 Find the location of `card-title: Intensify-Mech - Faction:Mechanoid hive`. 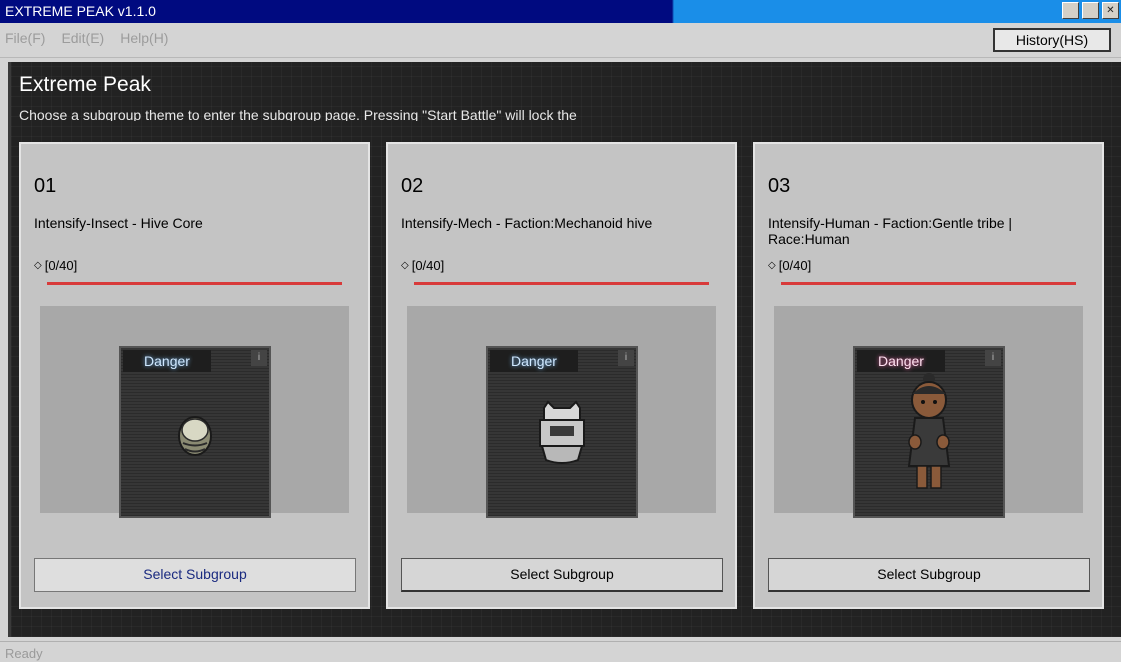

card-title: Intensify-Mech - Faction:Mechanoid hive is located at coordinates (527, 223).